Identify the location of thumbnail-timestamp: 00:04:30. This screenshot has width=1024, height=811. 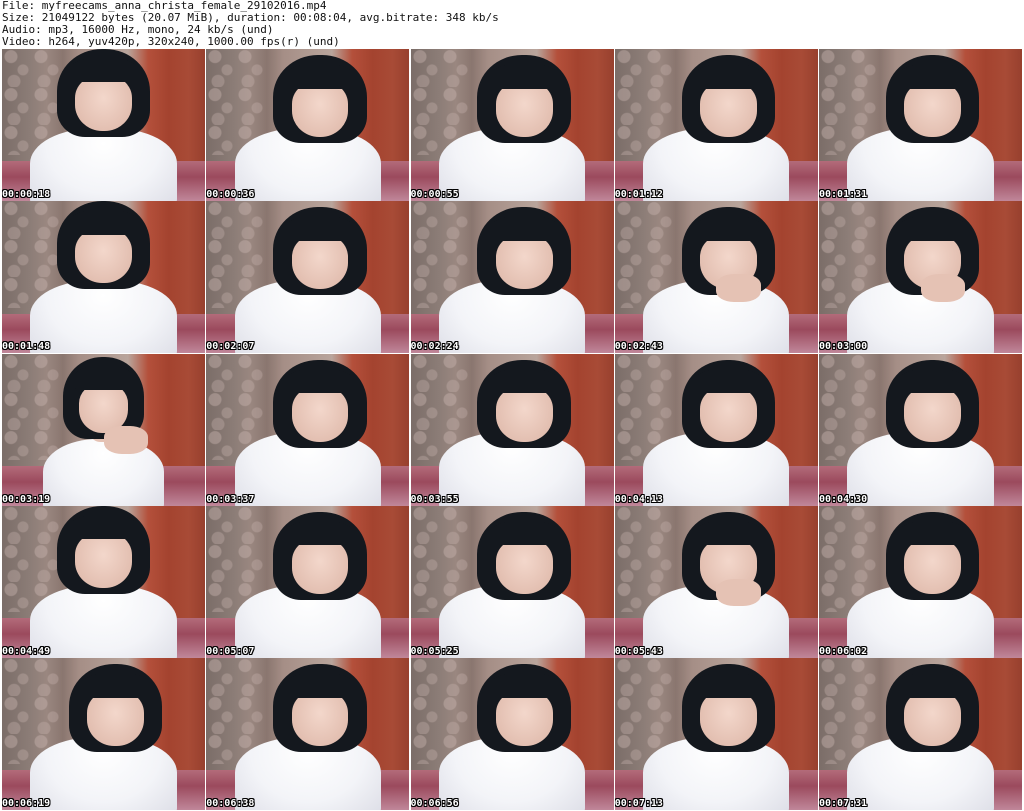
(843, 499).